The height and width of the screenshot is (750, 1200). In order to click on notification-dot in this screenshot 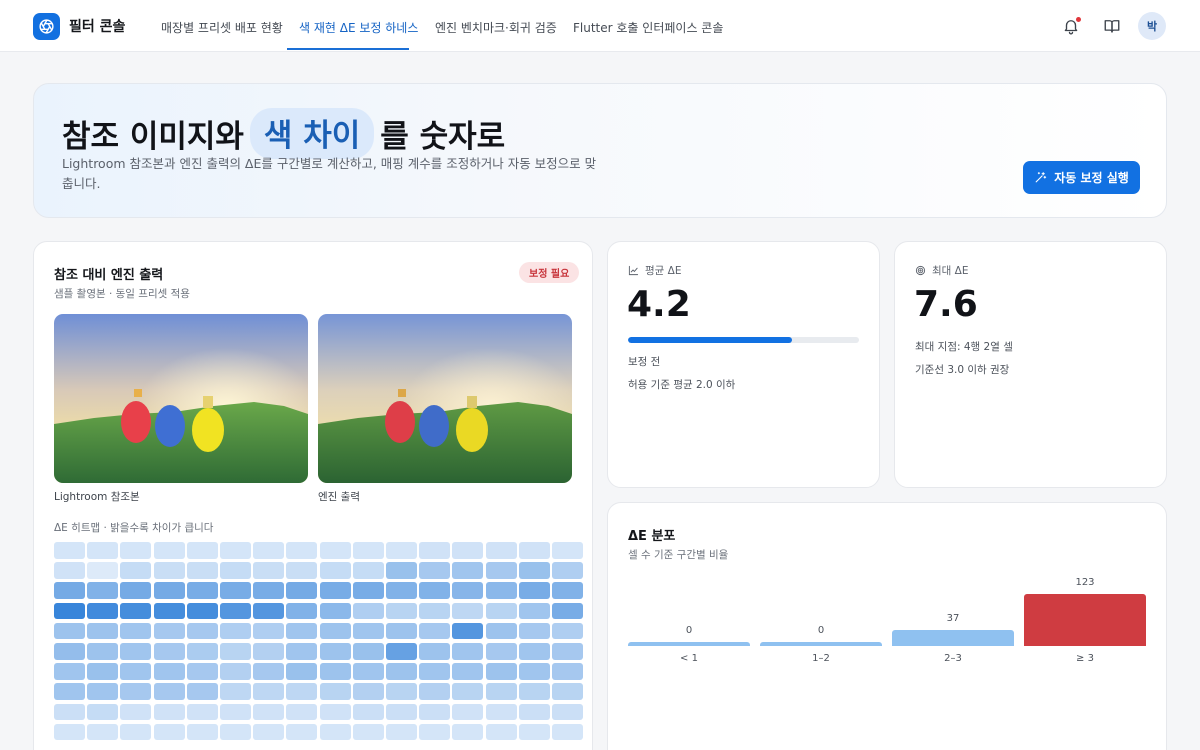, I will do `click(1078, 19)`.